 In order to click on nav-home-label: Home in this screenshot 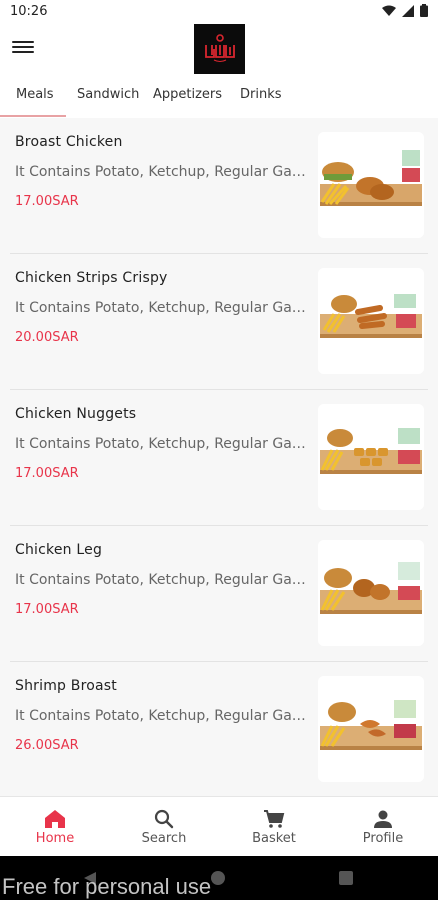, I will do `click(55, 838)`.